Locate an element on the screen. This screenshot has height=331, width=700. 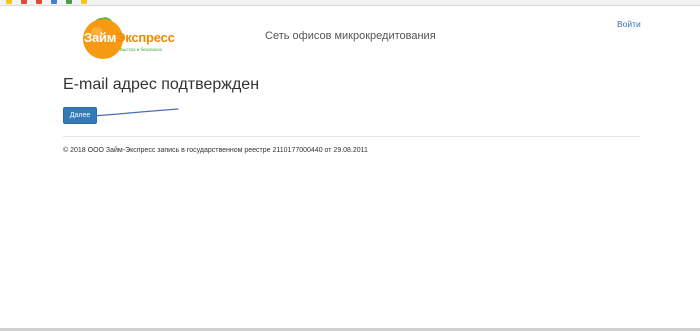
footer-divider is located at coordinates (351, 136).